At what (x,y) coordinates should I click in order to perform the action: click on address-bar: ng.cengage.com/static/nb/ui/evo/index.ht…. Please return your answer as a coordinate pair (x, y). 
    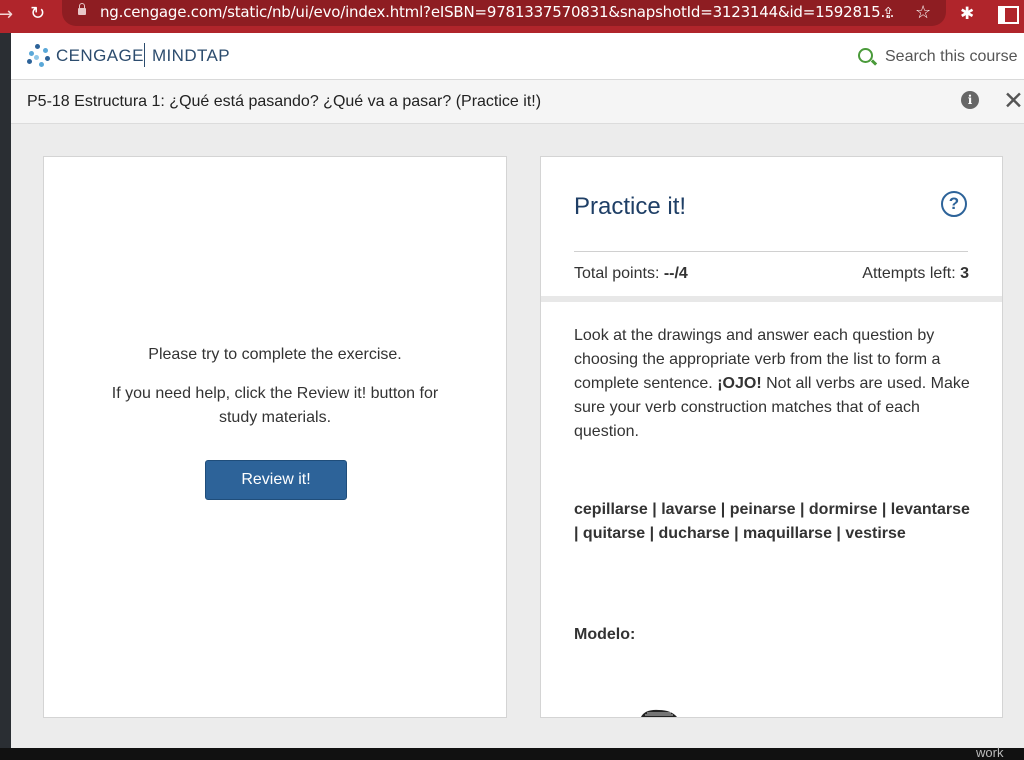
    Looking at the image, I should click on (504, 13).